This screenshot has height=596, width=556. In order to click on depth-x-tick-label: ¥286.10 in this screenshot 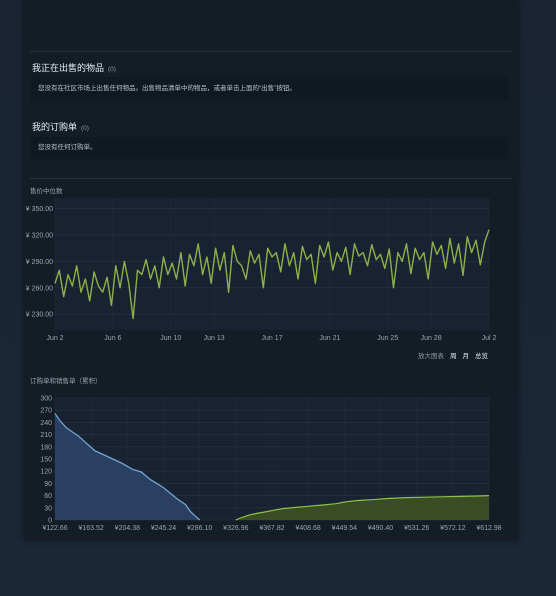, I will do `click(199, 528)`.